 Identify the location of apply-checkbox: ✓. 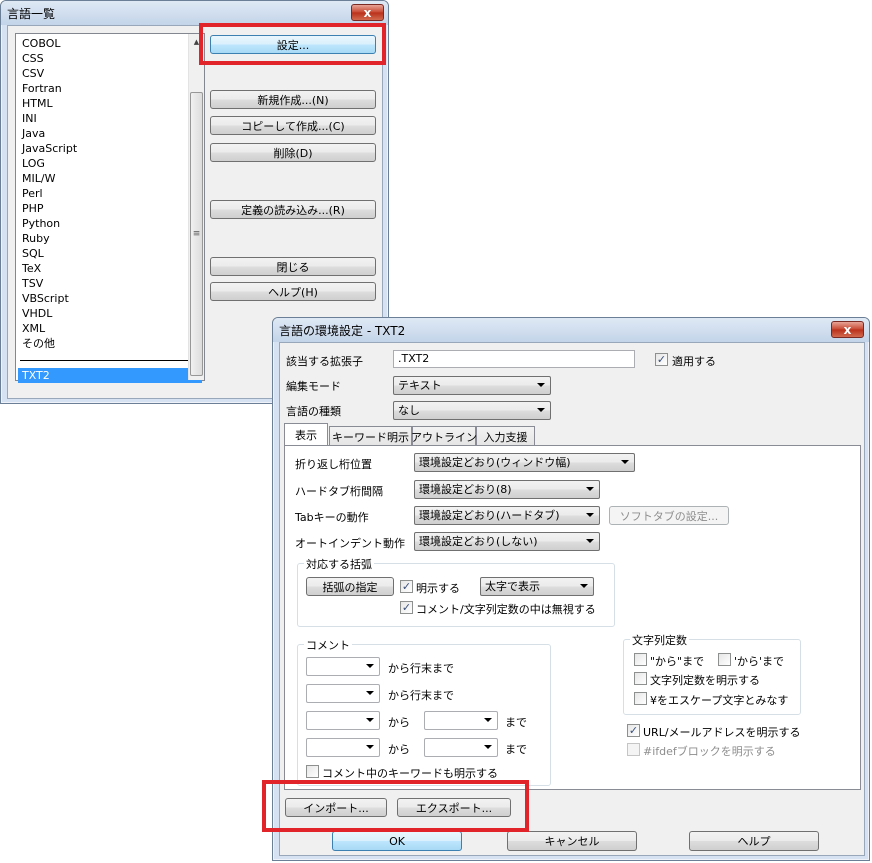
(661, 359).